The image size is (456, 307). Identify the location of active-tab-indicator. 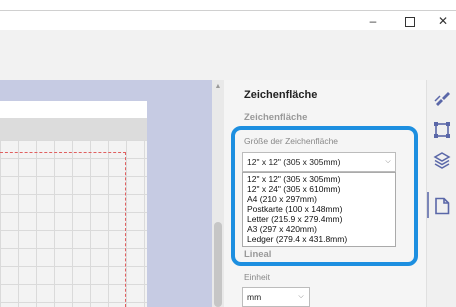
(428, 205).